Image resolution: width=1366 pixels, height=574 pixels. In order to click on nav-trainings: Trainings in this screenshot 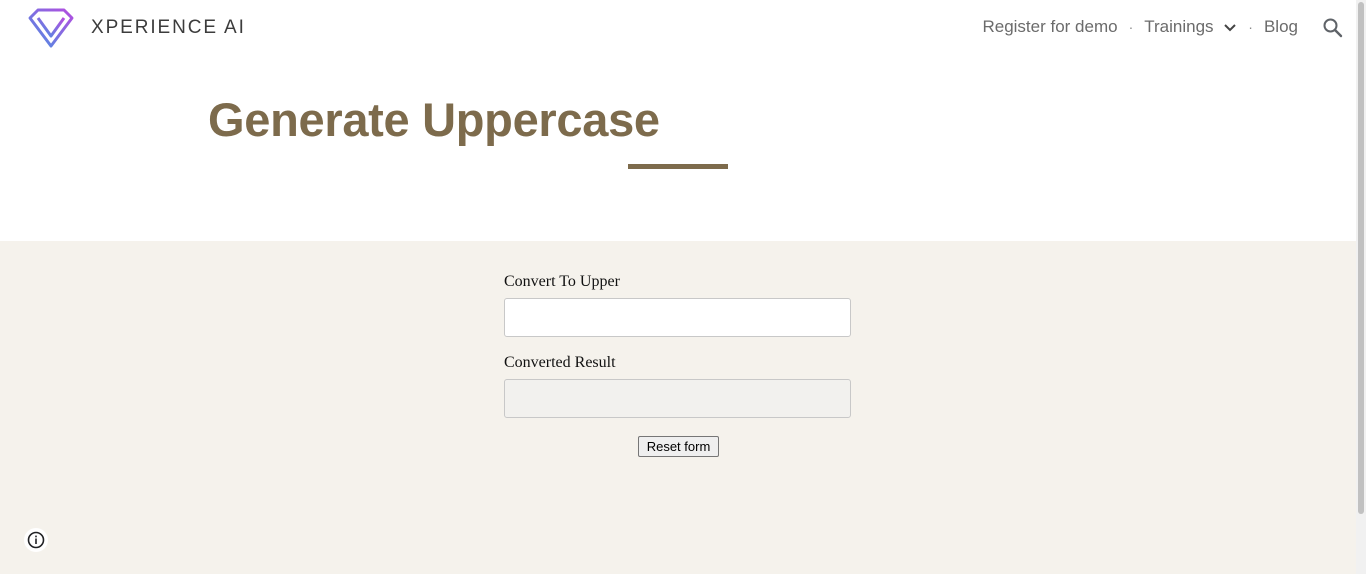, I will do `click(1190, 27)`.